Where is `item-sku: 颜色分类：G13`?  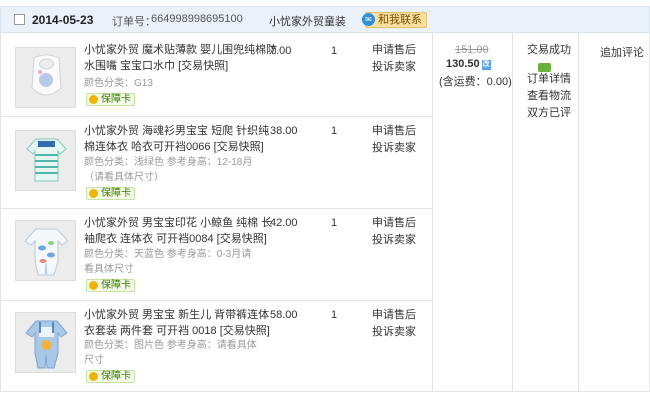 item-sku: 颜色分类：G13 is located at coordinates (118, 83).